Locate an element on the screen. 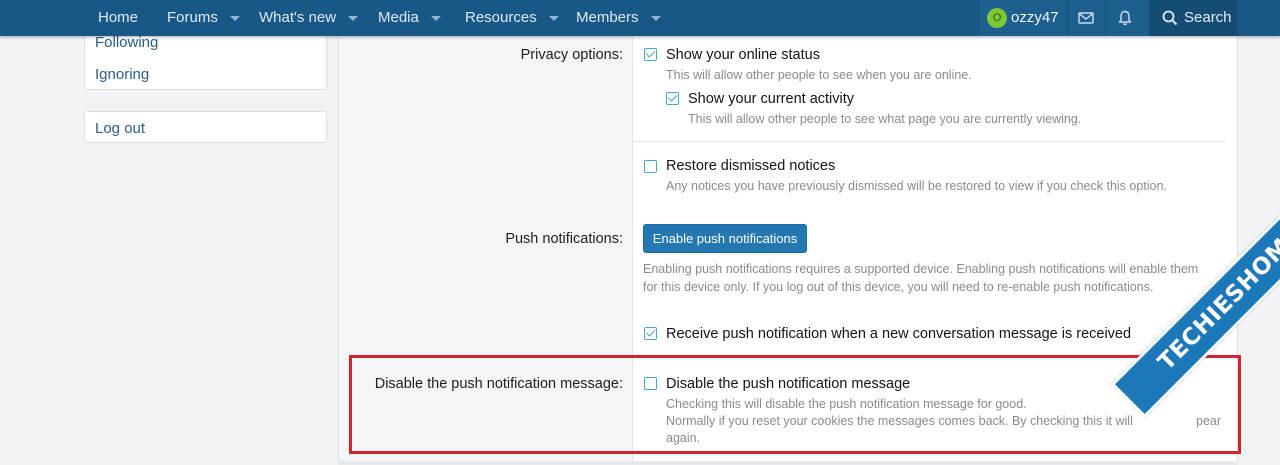 This screenshot has height=465, width=1280. form-footer-edge is located at coordinates (788, 463).